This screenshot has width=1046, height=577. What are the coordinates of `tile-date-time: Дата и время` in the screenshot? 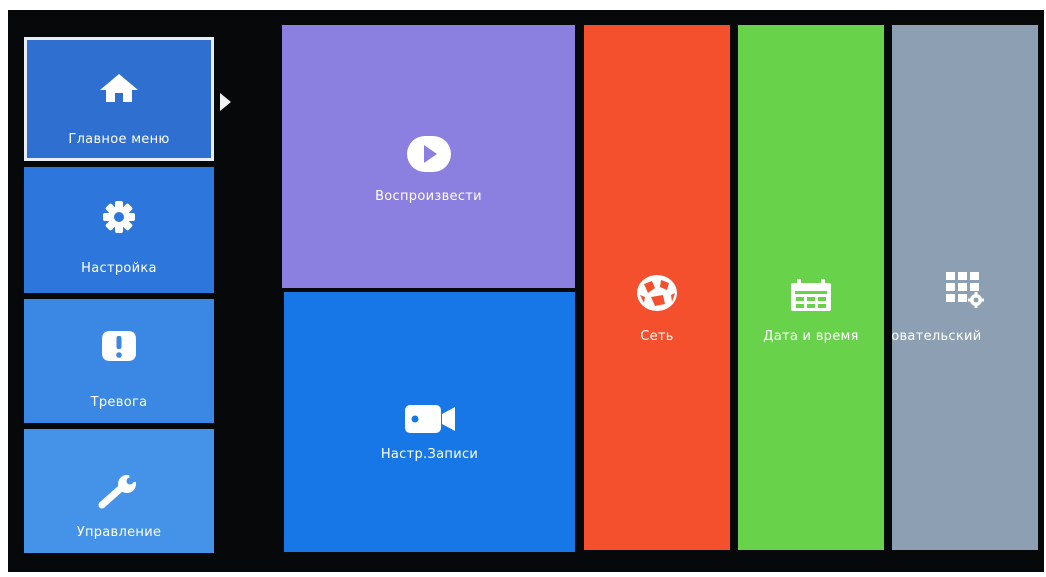 It's located at (811, 287).